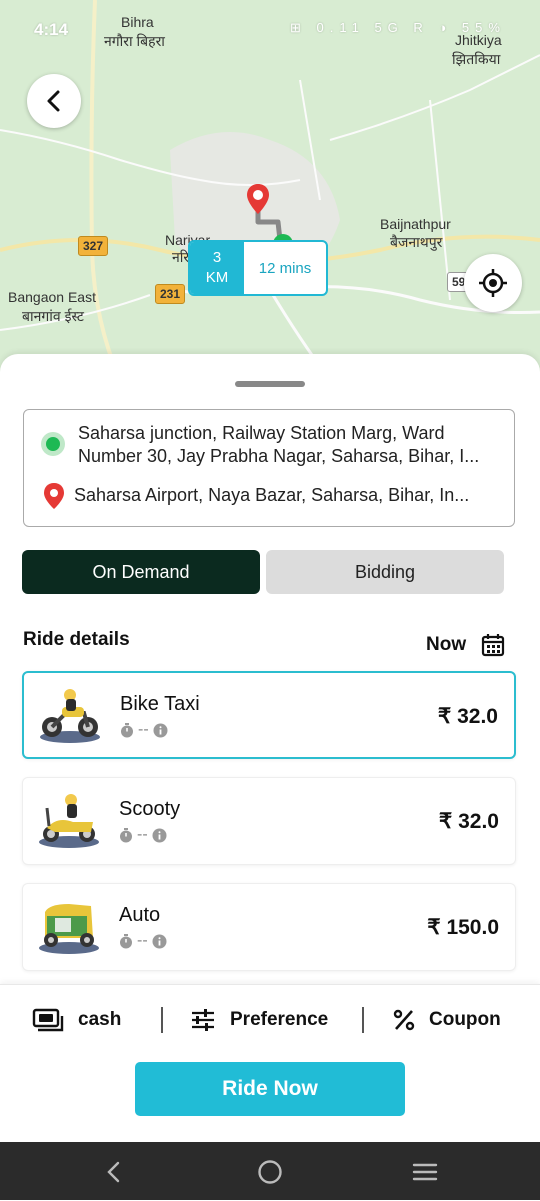 This screenshot has width=540, height=1201. What do you see at coordinates (76, 1020) in the screenshot?
I see `payment-option: cash` at bounding box center [76, 1020].